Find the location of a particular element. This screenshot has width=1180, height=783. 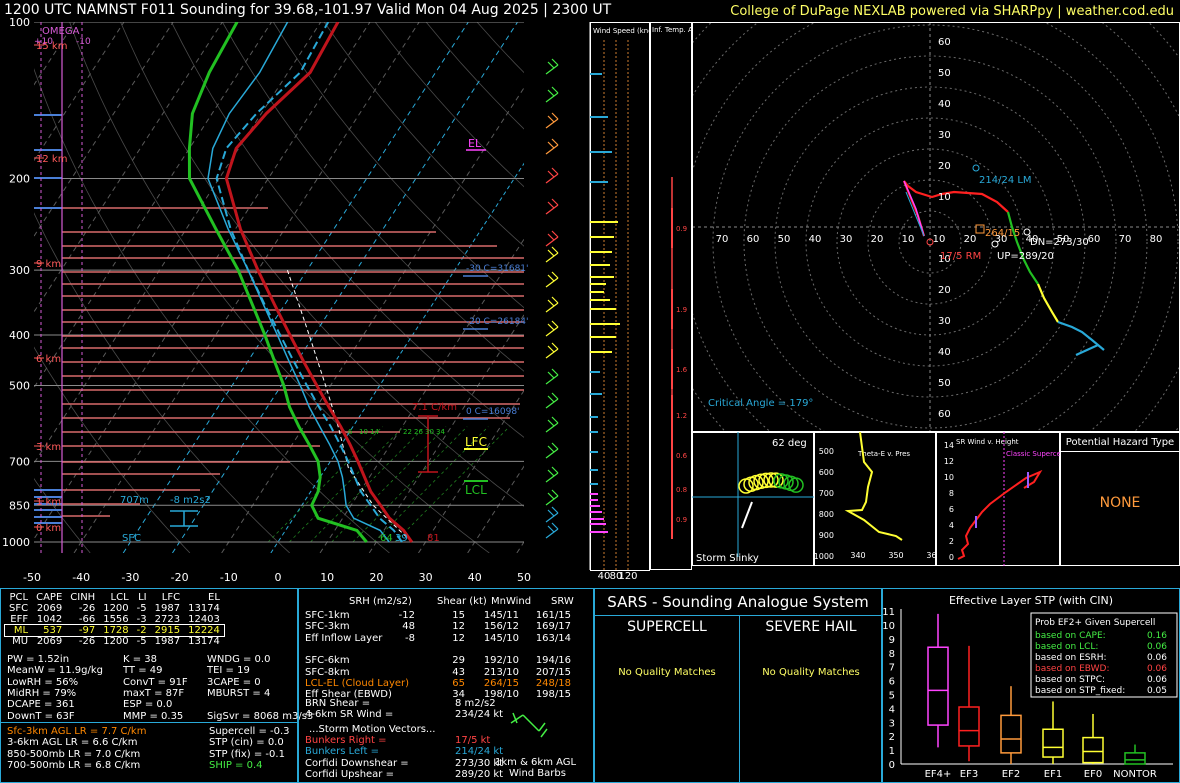

kinematics-label: Eff Inflow Layer is located at coordinates (344, 638).